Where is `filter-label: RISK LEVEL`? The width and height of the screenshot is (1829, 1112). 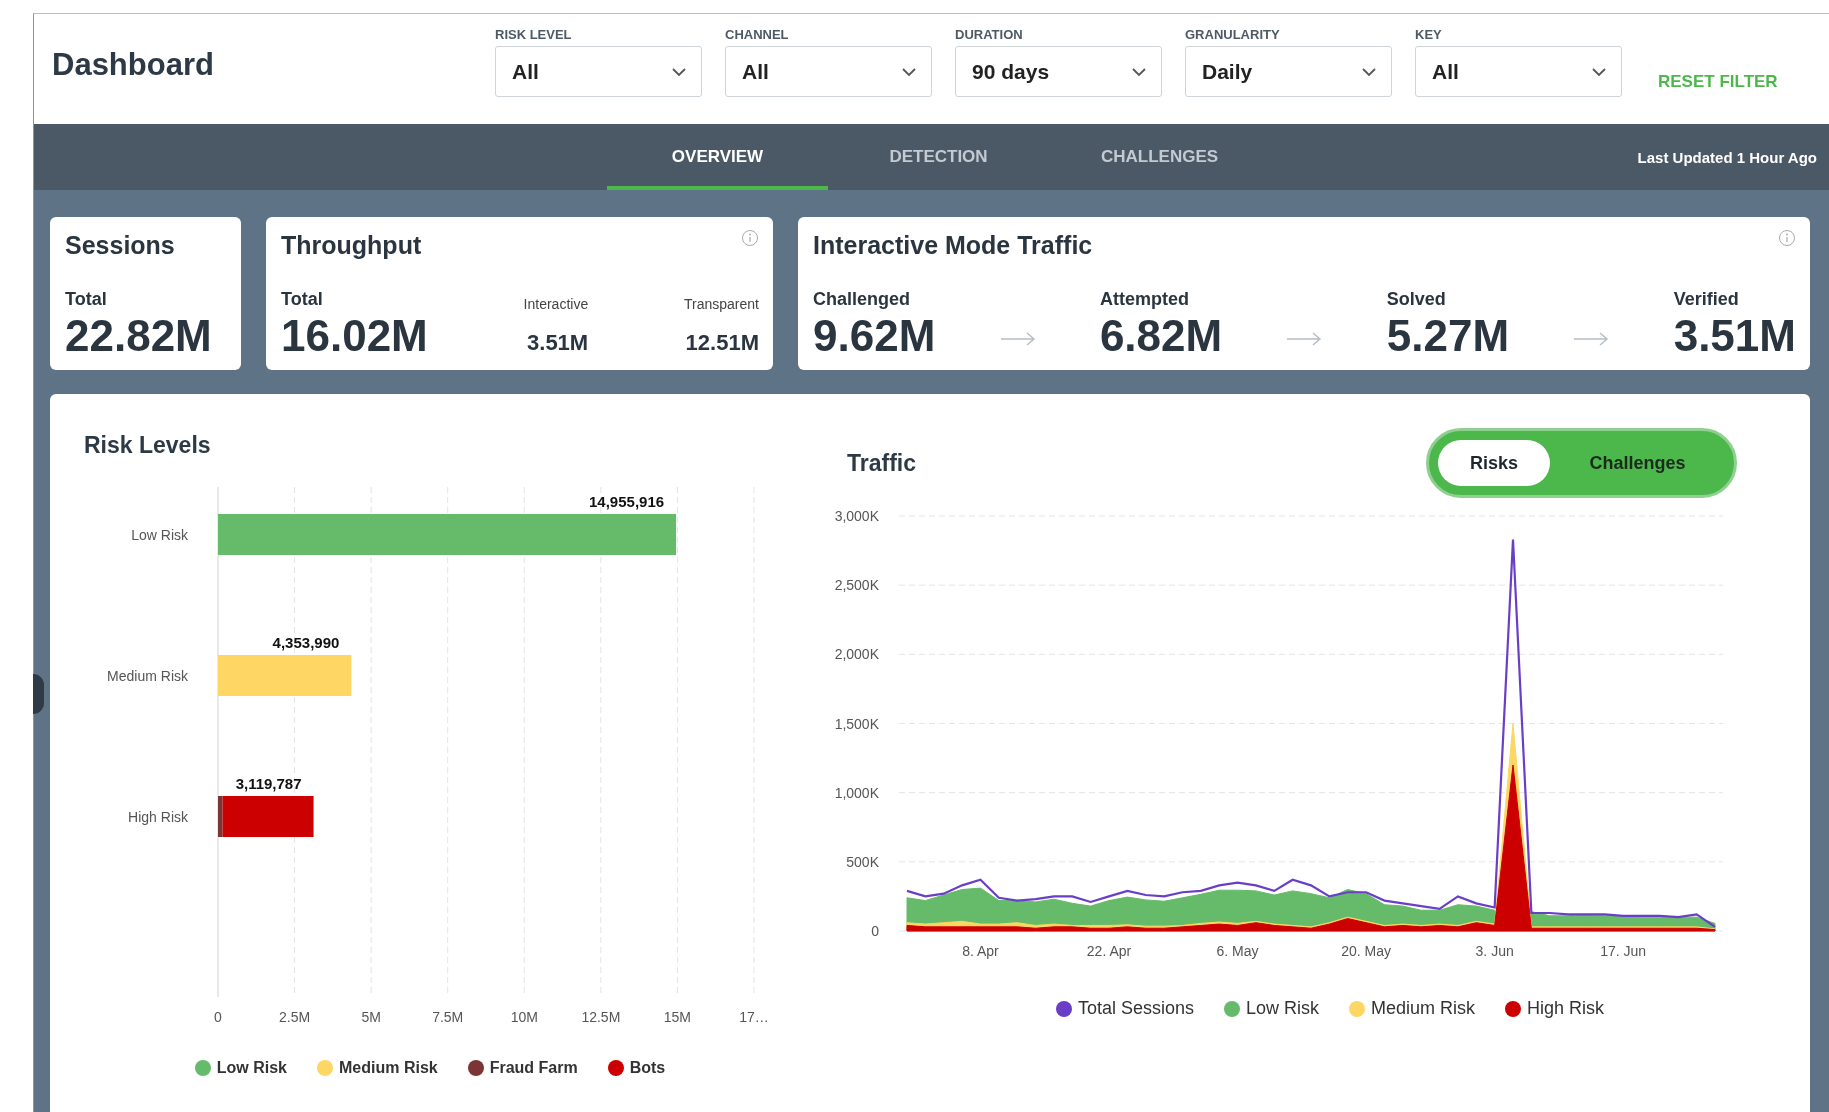
filter-label: RISK LEVEL is located at coordinates (534, 34).